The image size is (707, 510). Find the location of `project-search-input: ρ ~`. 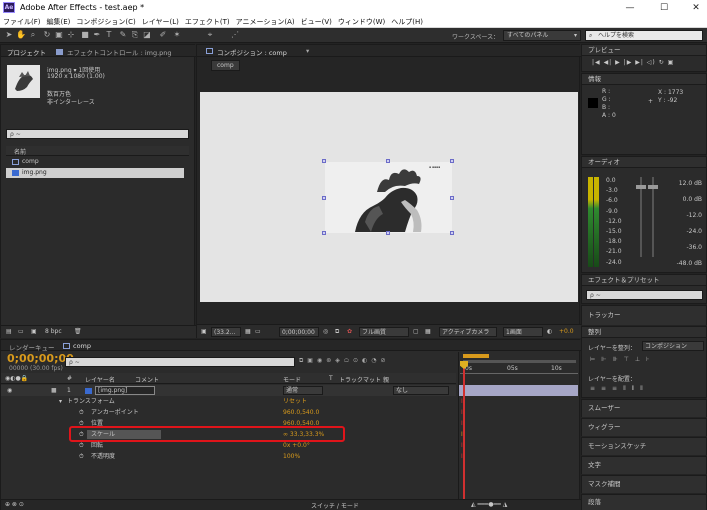

project-search-input: ρ ~ is located at coordinates (97, 134).